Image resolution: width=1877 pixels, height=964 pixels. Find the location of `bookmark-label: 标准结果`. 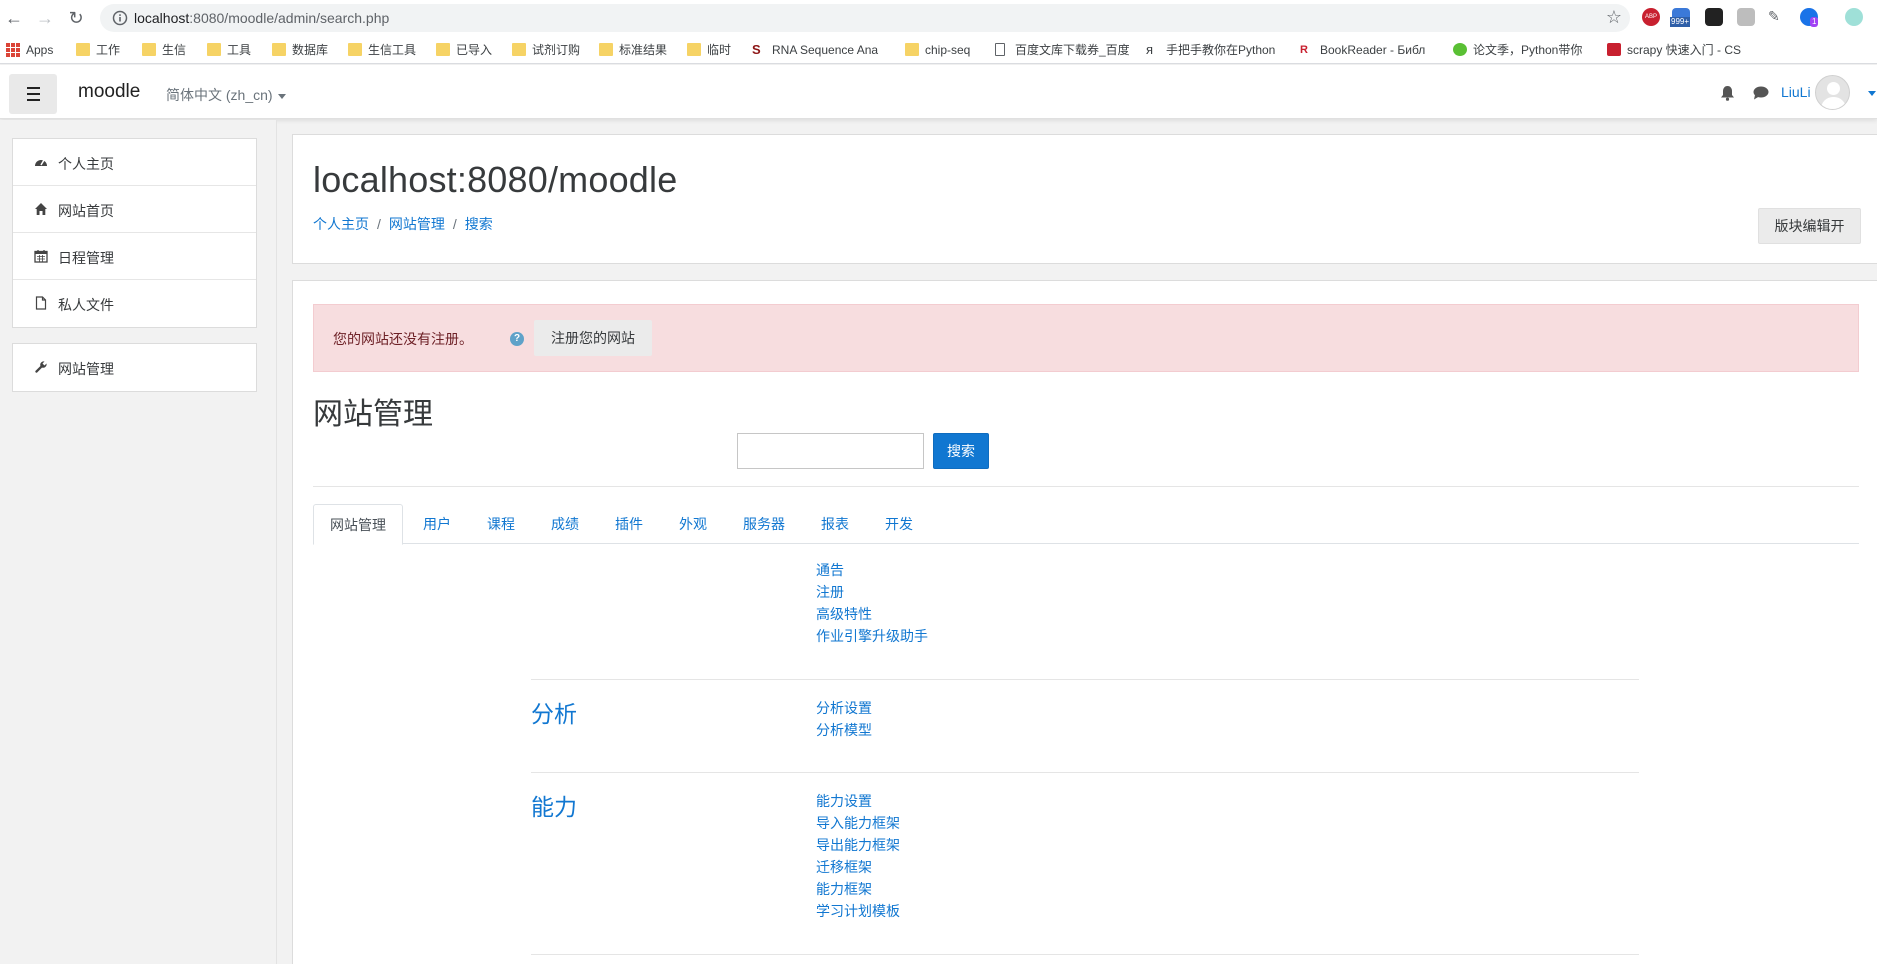

bookmark-label: 标准结果 is located at coordinates (643, 50).